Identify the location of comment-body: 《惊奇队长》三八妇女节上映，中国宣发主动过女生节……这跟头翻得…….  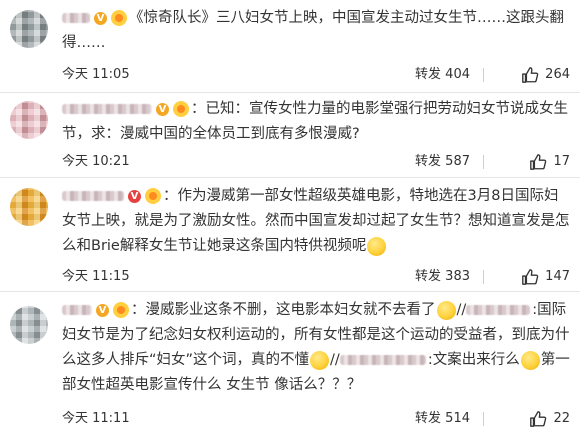
(313, 30).